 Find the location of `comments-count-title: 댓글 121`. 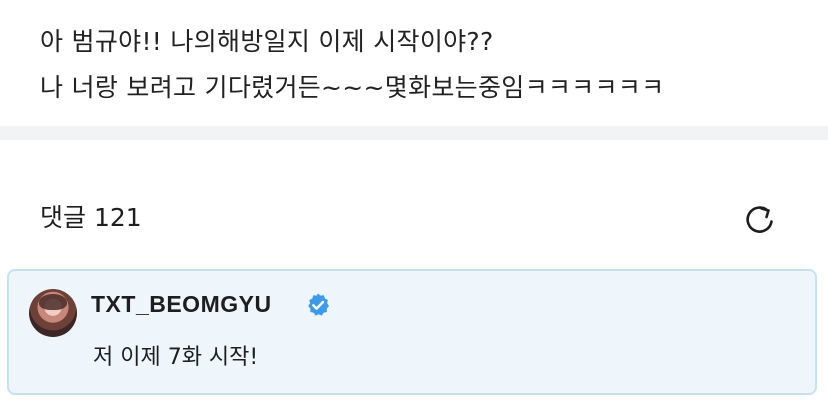

comments-count-title: 댓글 121 is located at coordinates (91, 217).